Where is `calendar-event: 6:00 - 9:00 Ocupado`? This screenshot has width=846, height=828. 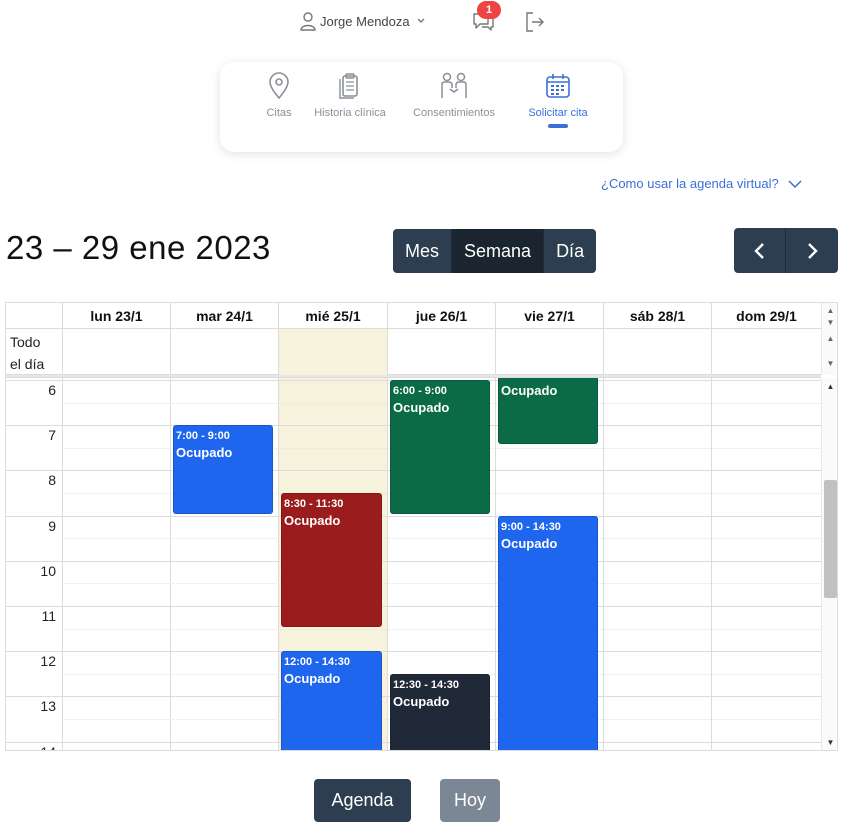
calendar-event: 6:00 - 9:00 Ocupado is located at coordinates (440, 447).